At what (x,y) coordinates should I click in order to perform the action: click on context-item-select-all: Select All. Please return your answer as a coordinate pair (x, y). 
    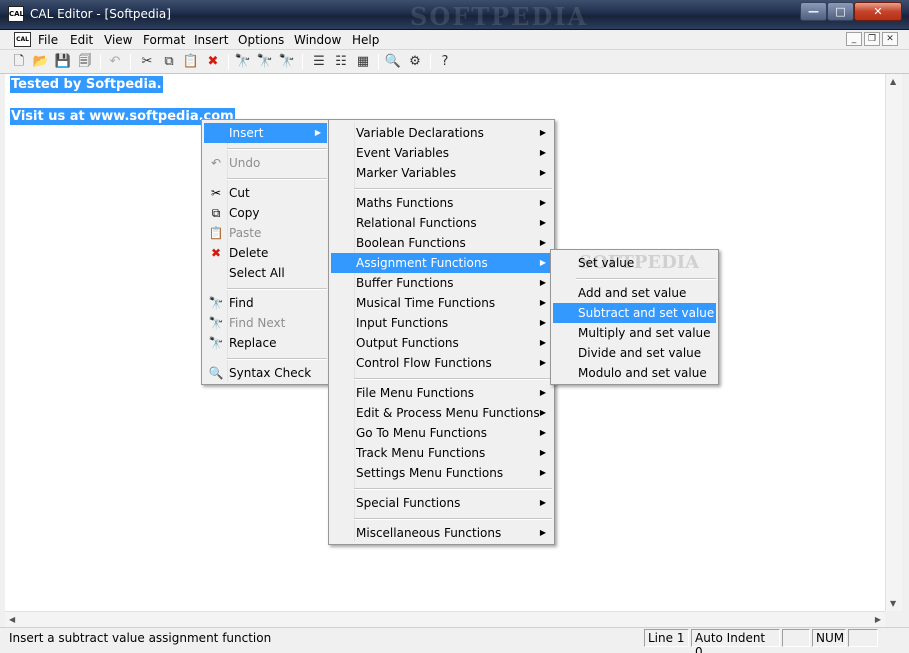
    Looking at the image, I should click on (265, 273).